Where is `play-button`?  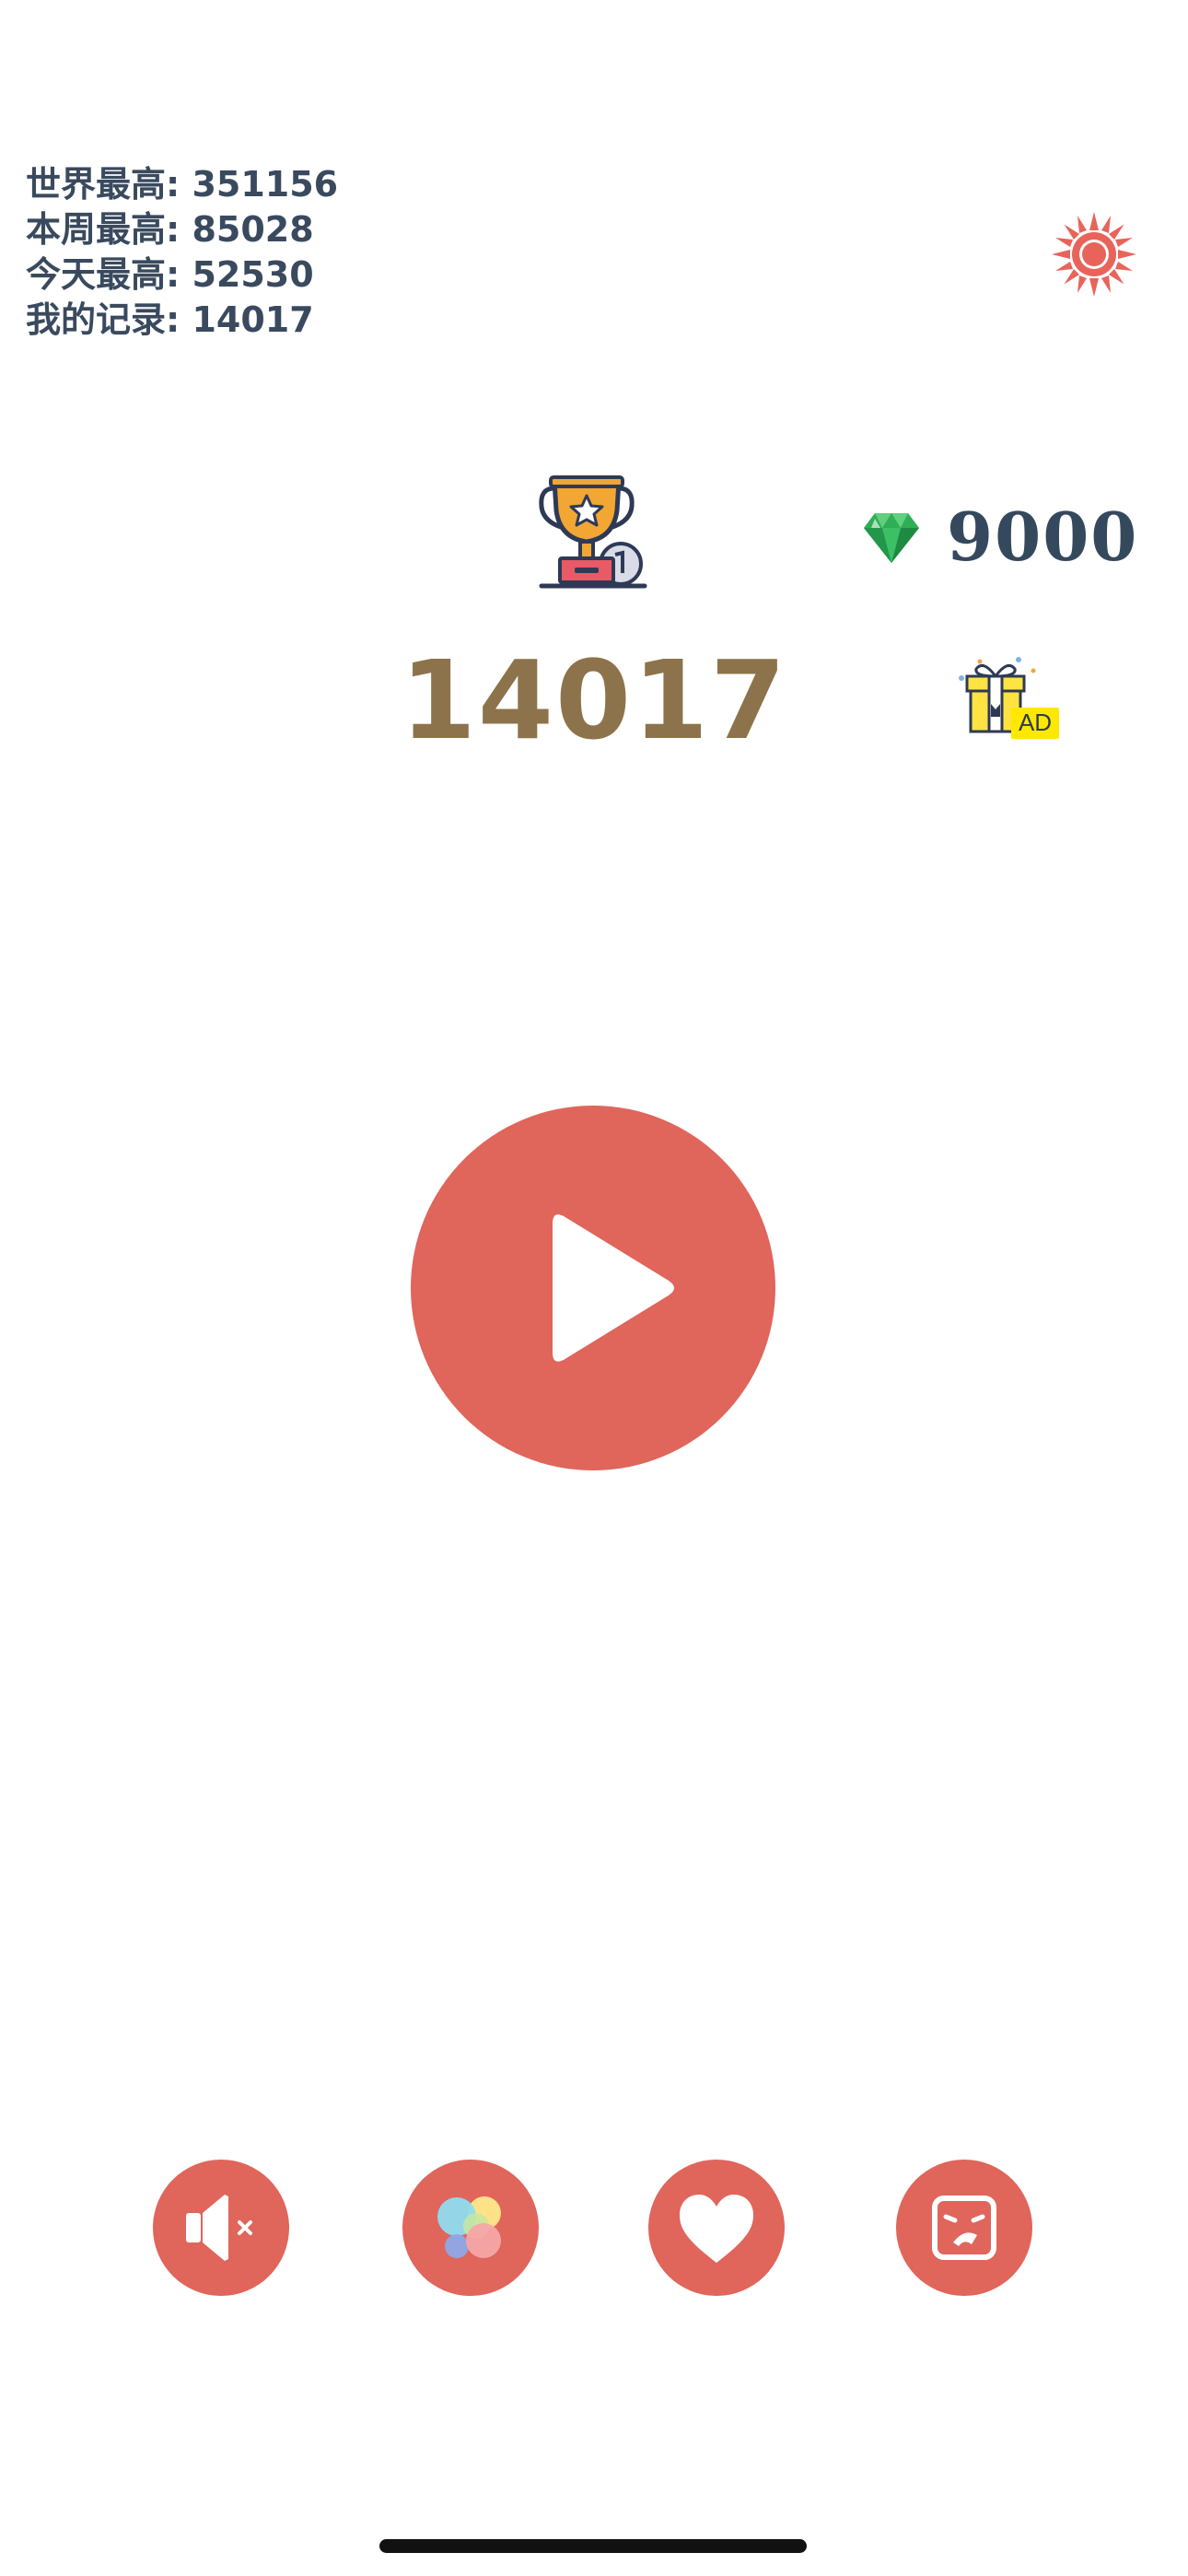
play-button is located at coordinates (593, 1288).